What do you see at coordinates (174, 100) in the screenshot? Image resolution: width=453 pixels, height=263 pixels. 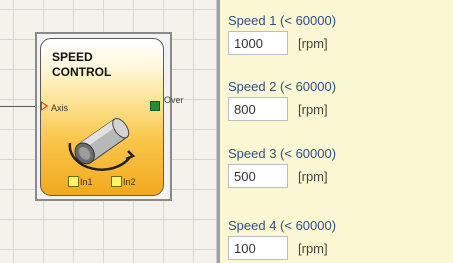 I see `over-output-label: Over` at bounding box center [174, 100].